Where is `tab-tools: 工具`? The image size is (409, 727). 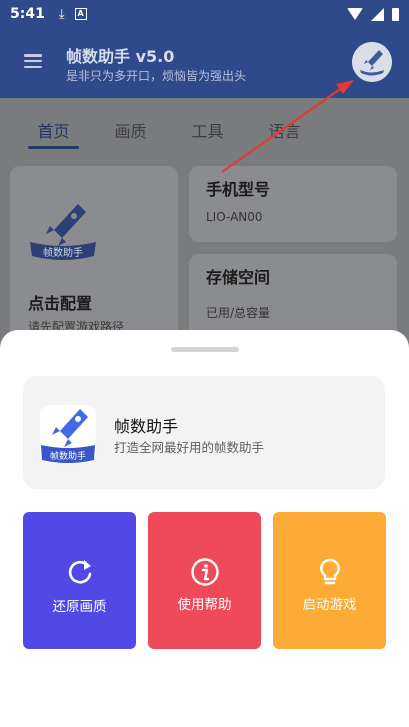
tab-tools: 工具 is located at coordinates (216, 126).